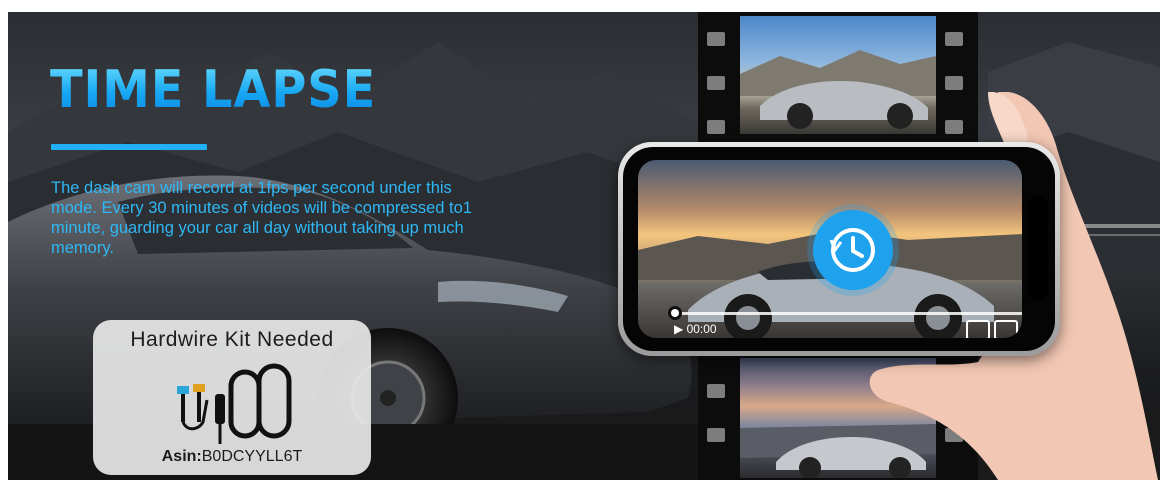 The image size is (1163, 482). I want to click on clock-history-icon, so click(852, 250).